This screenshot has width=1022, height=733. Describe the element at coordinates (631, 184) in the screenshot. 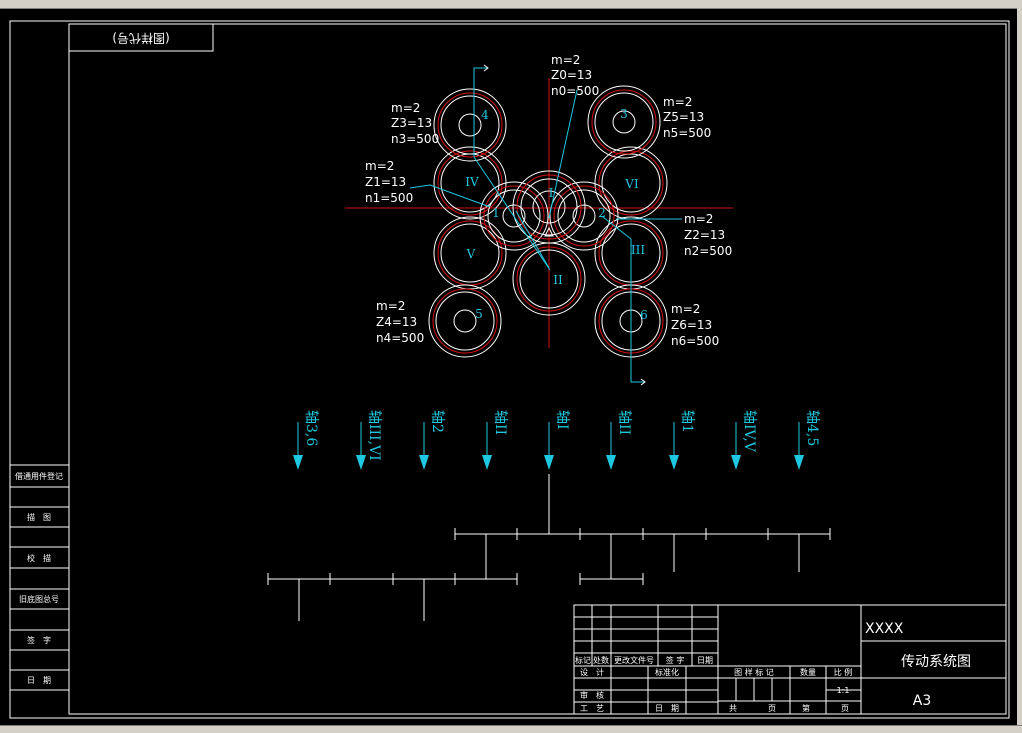

I see `gear-label: VI` at that location.